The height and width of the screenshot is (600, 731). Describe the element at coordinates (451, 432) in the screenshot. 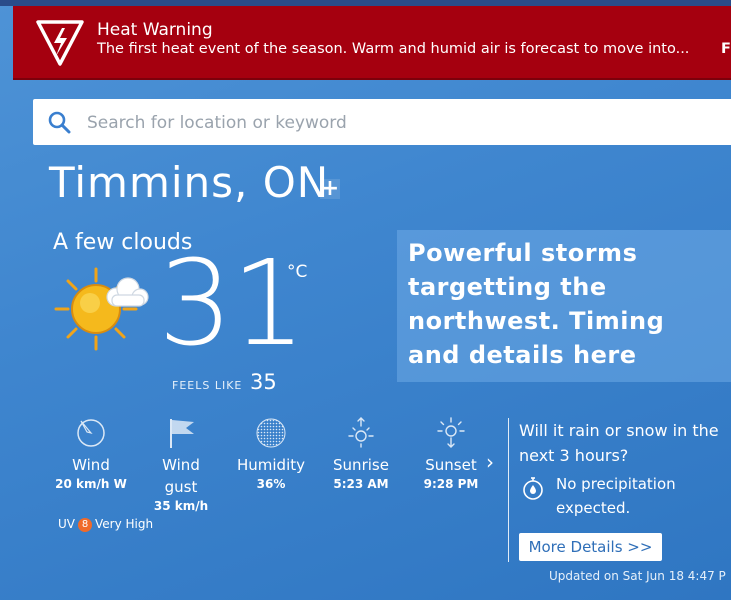

I see `sunset-icon` at that location.